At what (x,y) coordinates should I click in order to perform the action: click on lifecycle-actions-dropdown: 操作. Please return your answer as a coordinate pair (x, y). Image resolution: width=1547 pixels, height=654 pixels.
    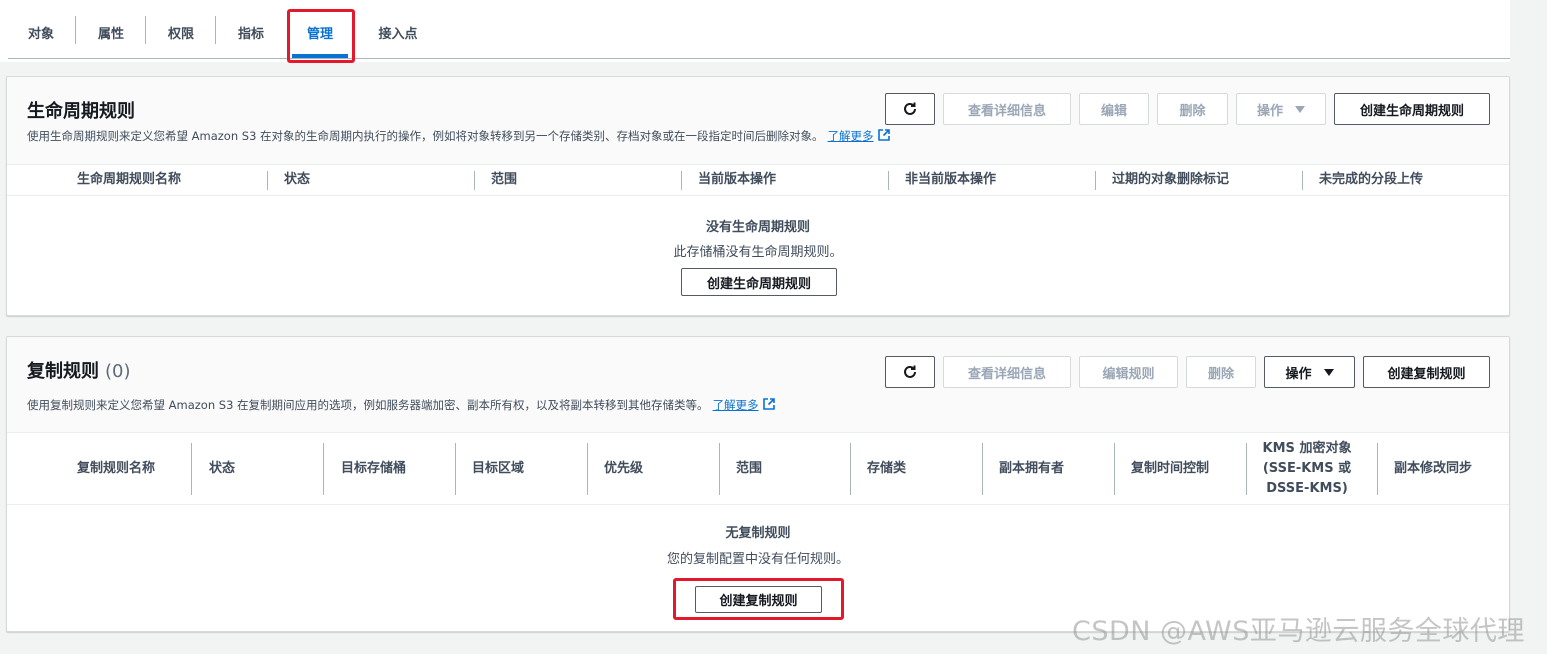
    Looking at the image, I should click on (1281, 109).